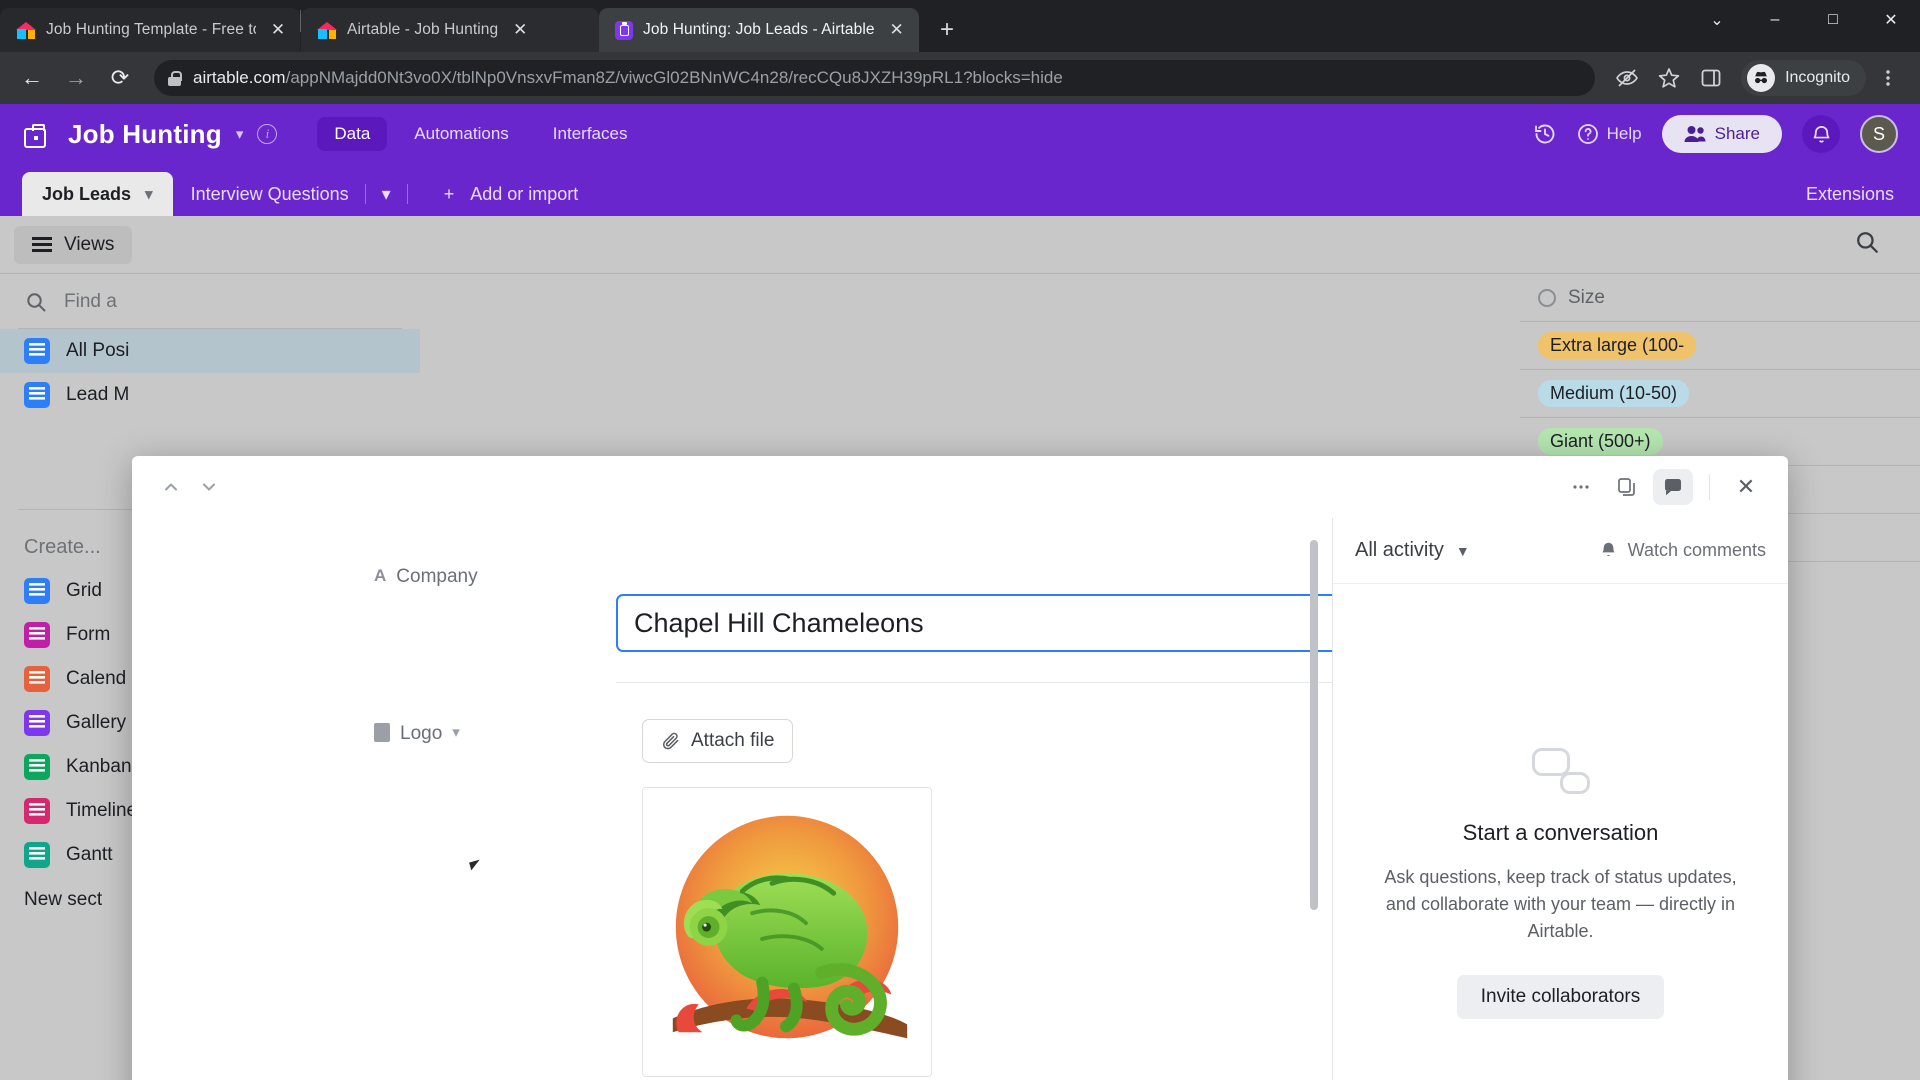  Describe the element at coordinates (1746, 487) in the screenshot. I see `close-modal-icon: ✕` at that location.